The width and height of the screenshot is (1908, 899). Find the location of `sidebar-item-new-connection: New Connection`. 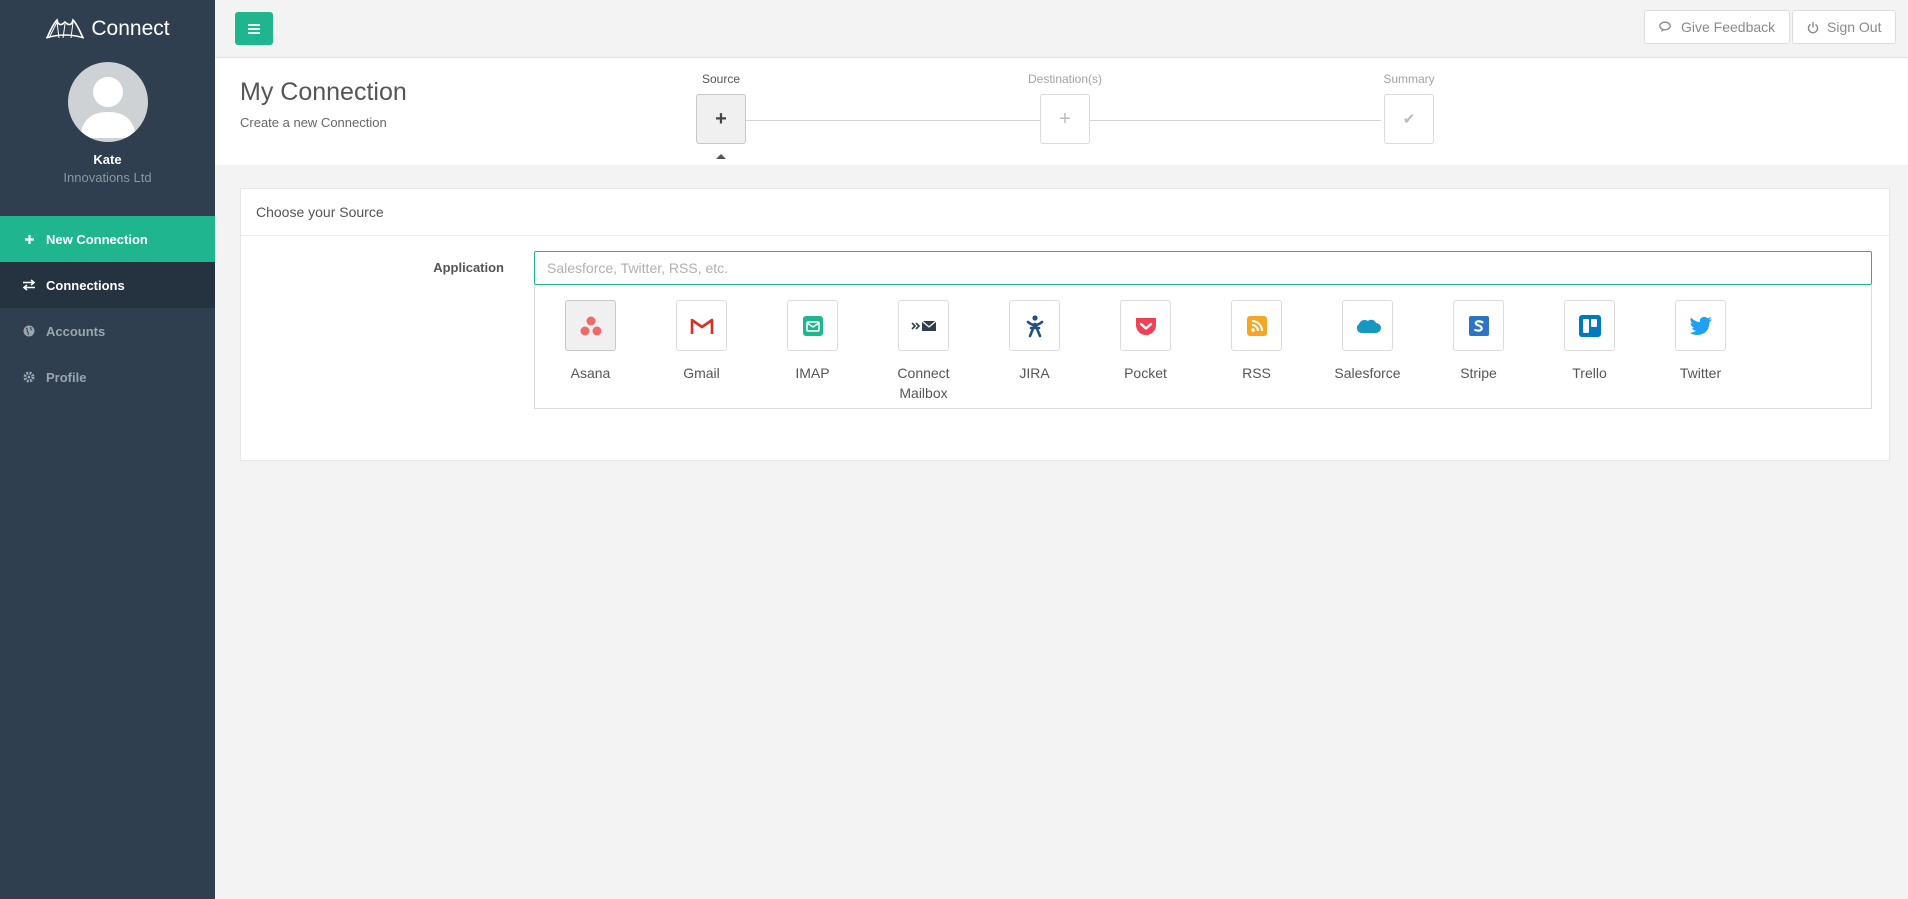

sidebar-item-new-connection: New Connection is located at coordinates (107, 239).